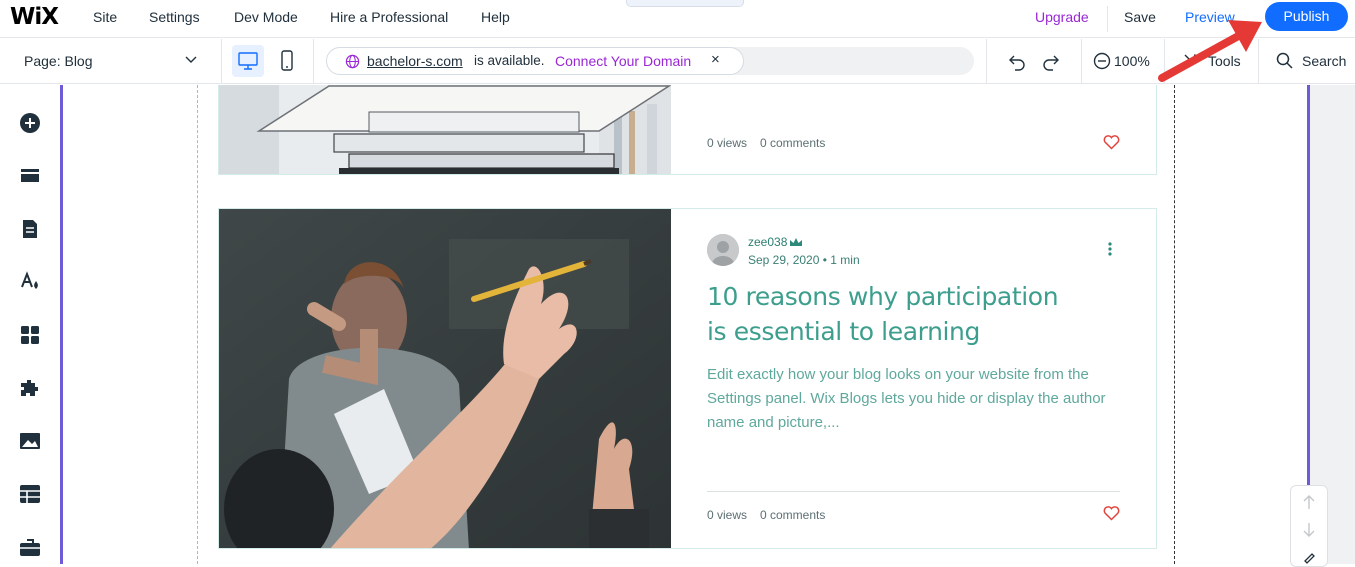  Describe the element at coordinates (1210, 51) in the screenshot. I see `annotation-arrow-icon` at that location.